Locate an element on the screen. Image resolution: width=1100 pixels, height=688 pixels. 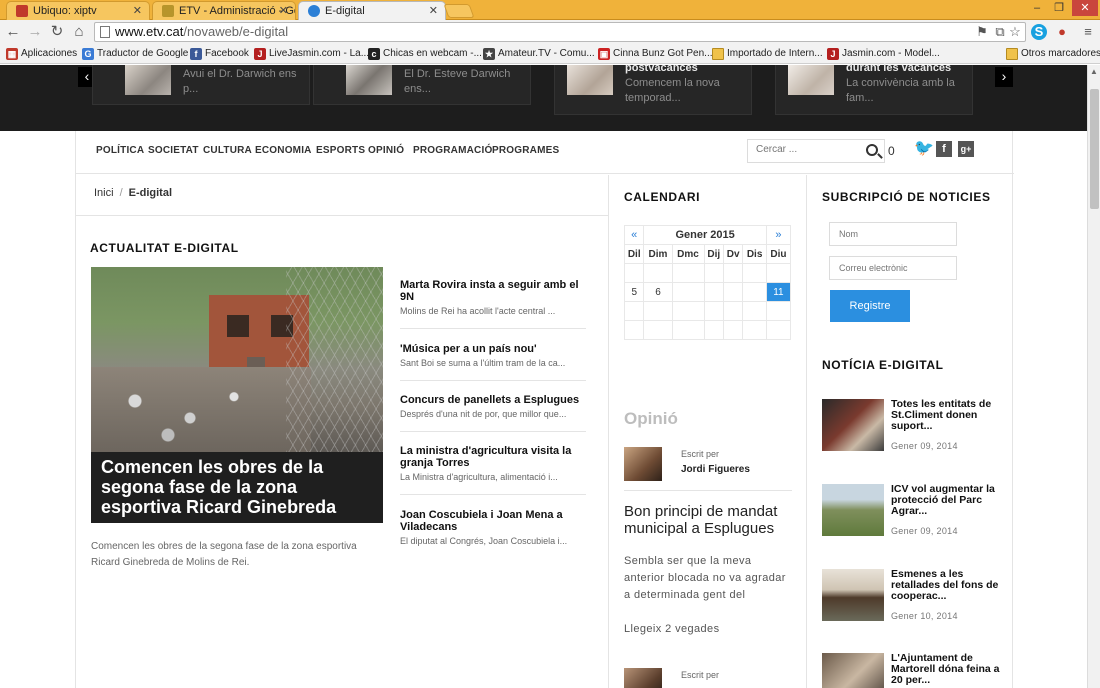
search-input is located at coordinates (806, 149).